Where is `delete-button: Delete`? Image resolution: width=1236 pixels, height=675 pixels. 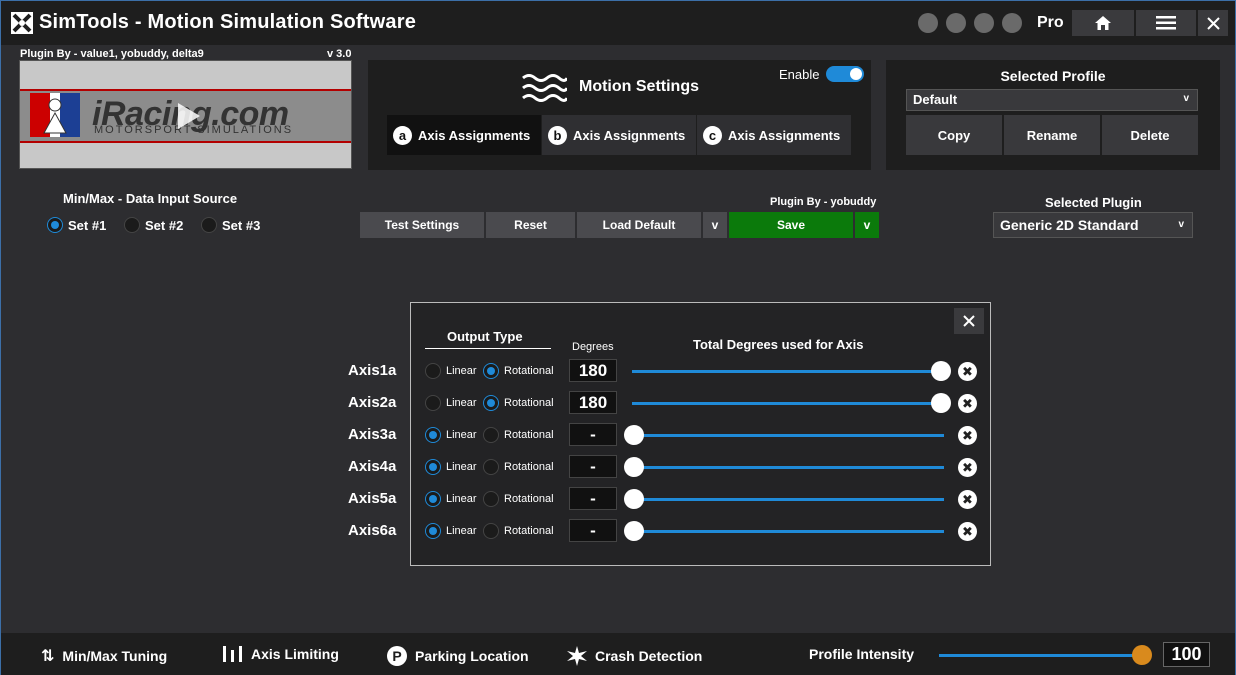 delete-button: Delete is located at coordinates (1150, 135).